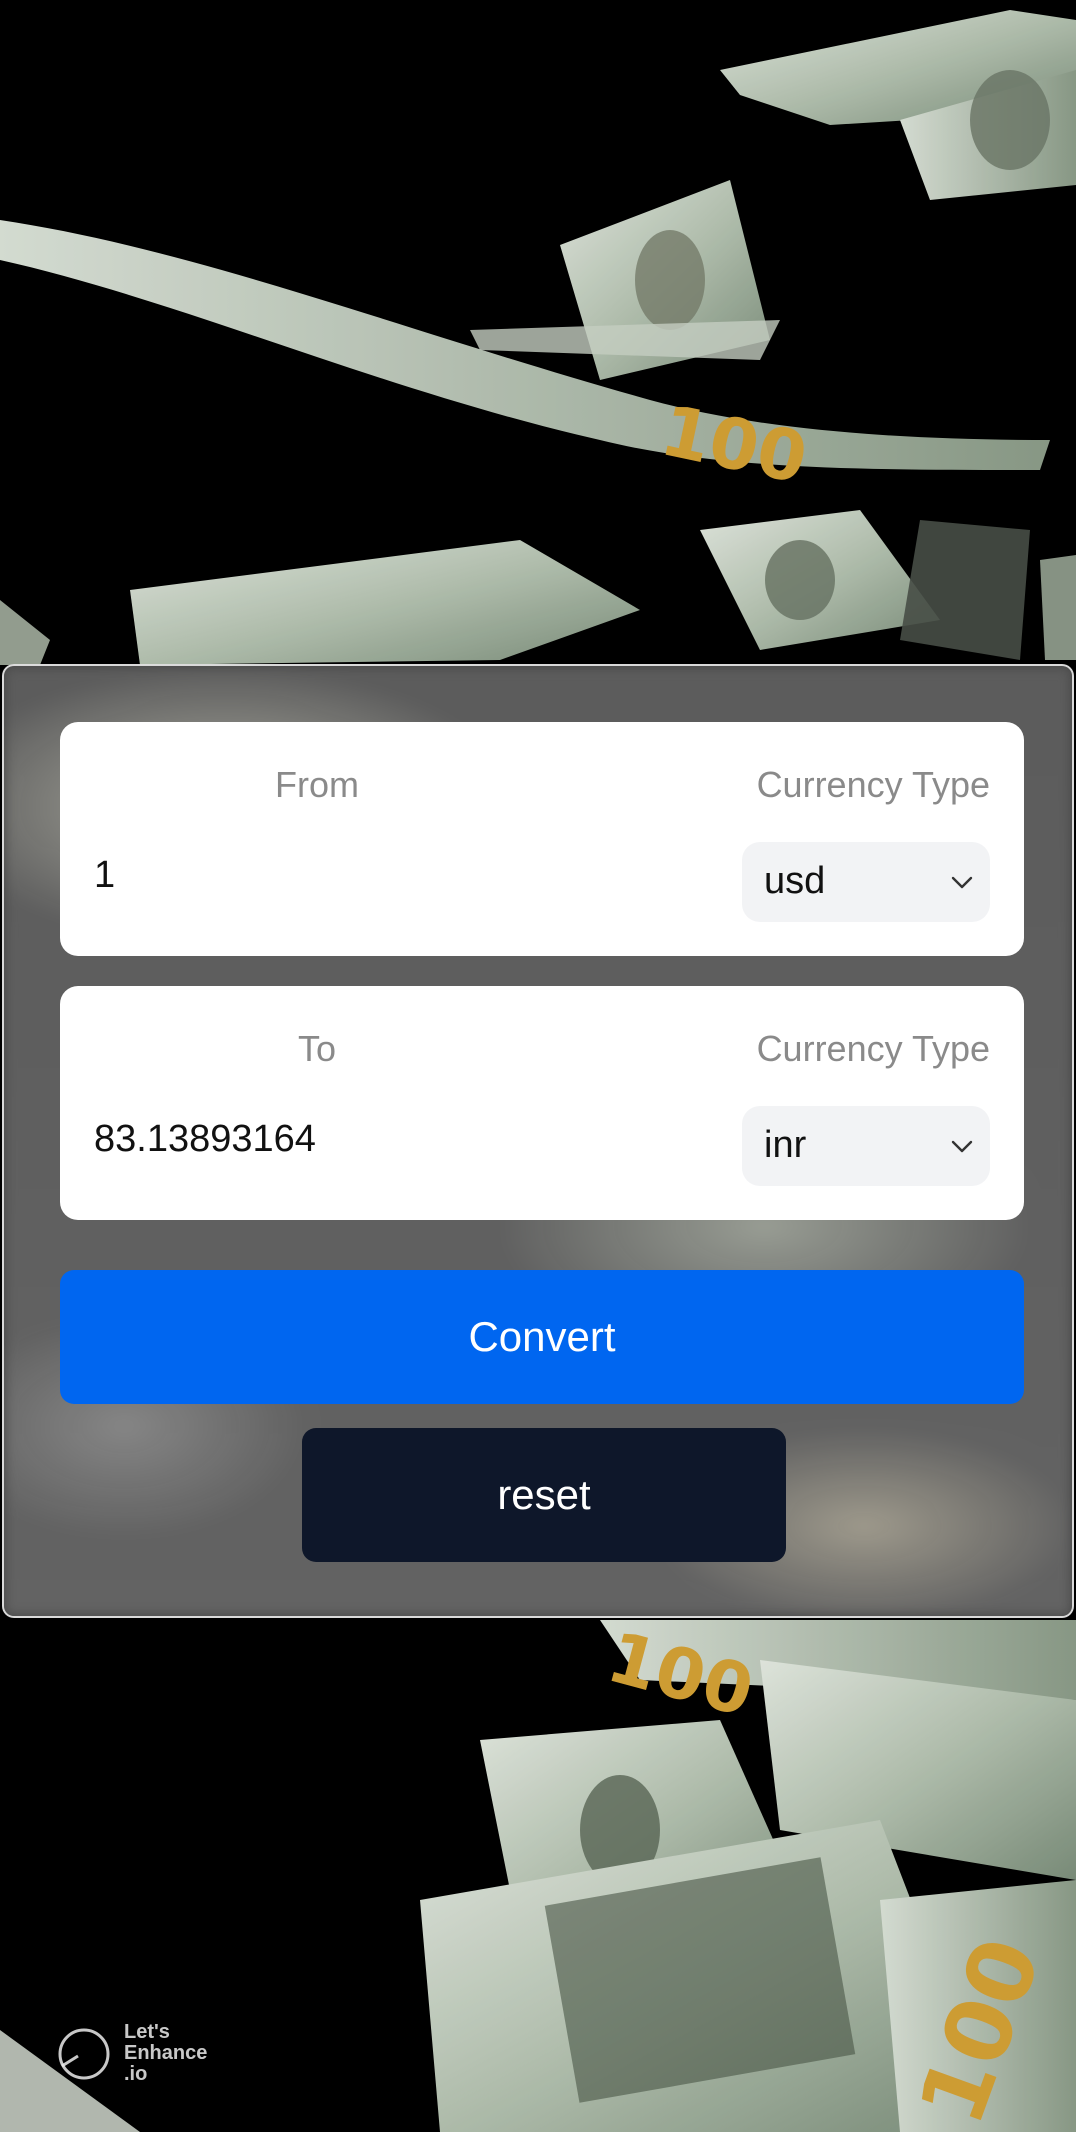  What do you see at coordinates (317, 1048) in the screenshot?
I see `to-label: To` at bounding box center [317, 1048].